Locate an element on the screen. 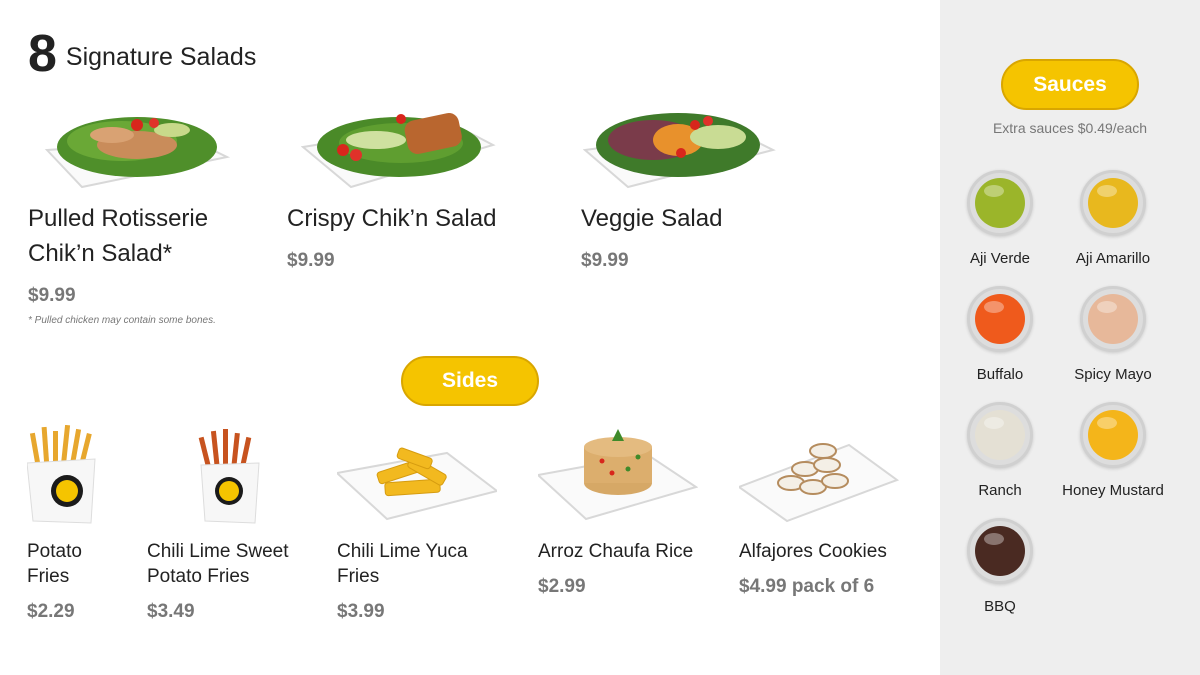 This screenshot has height=675, width=1200. salad-name: Crispy Chik’n Salad is located at coordinates (392, 218).